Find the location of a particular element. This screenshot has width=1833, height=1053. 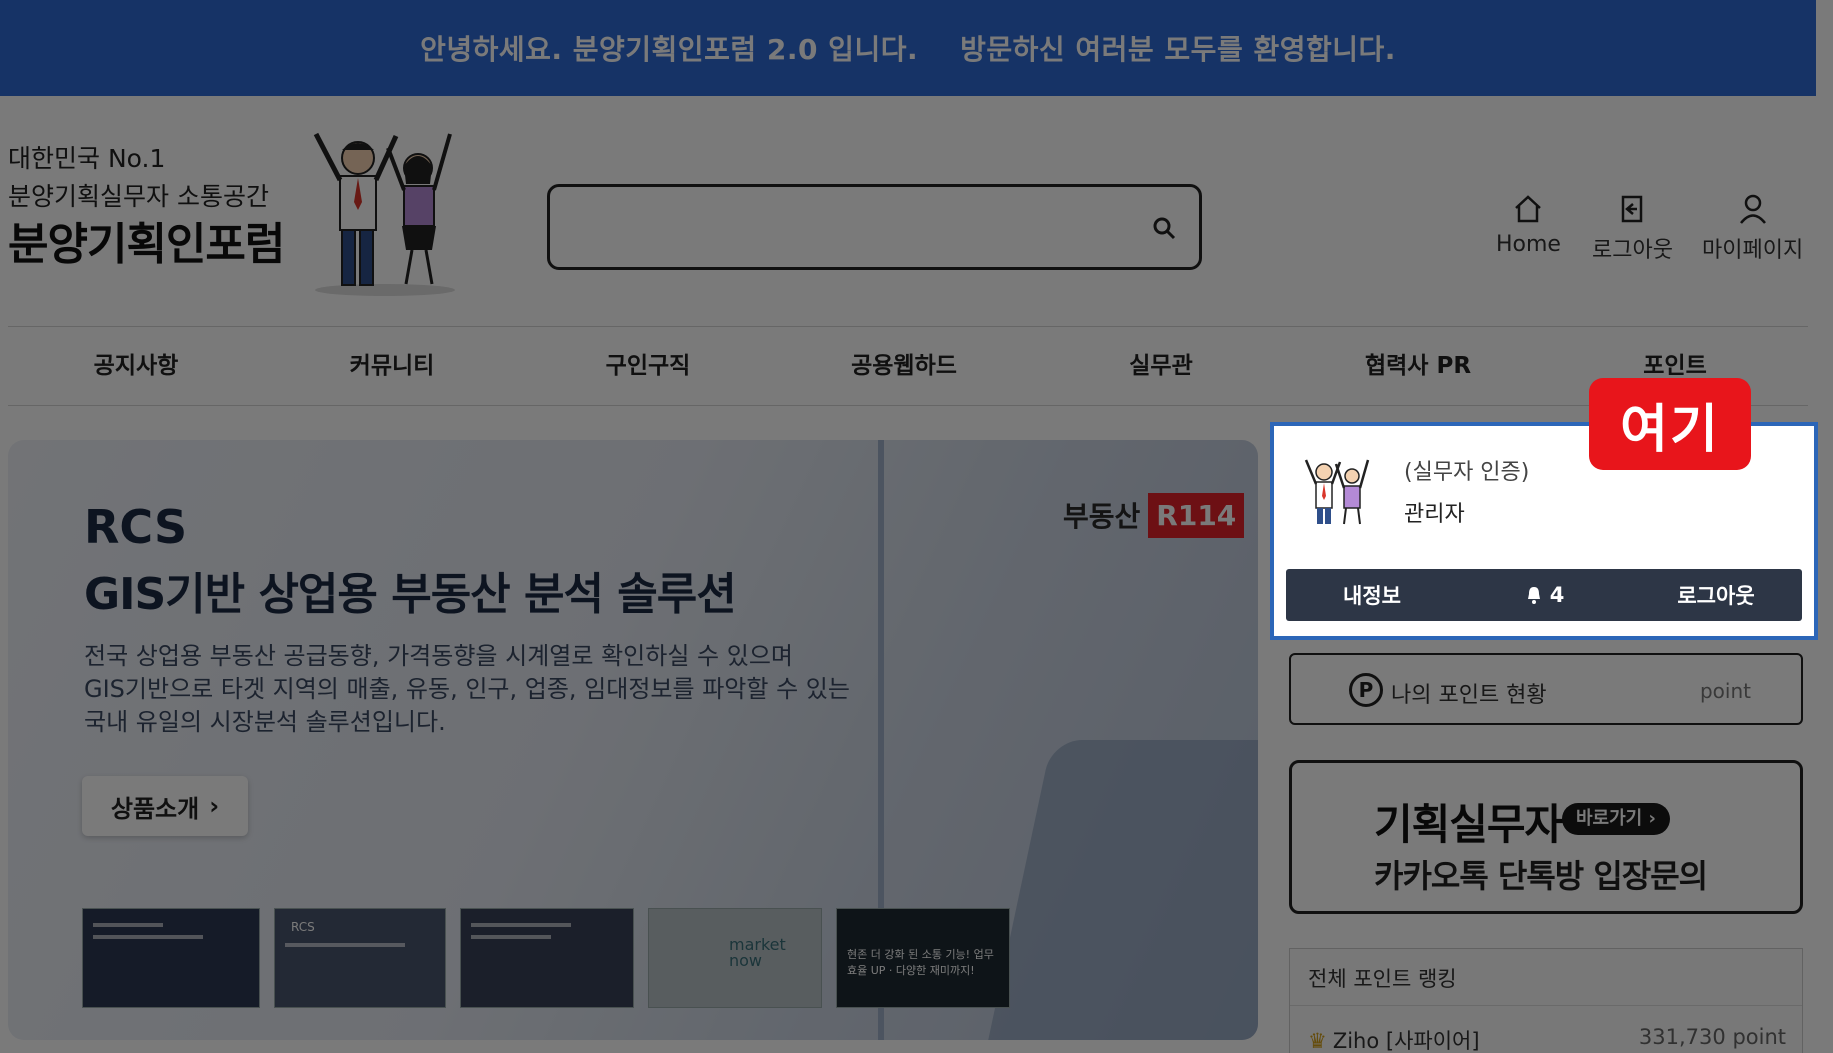

home-label: Home is located at coordinates (1528, 244).